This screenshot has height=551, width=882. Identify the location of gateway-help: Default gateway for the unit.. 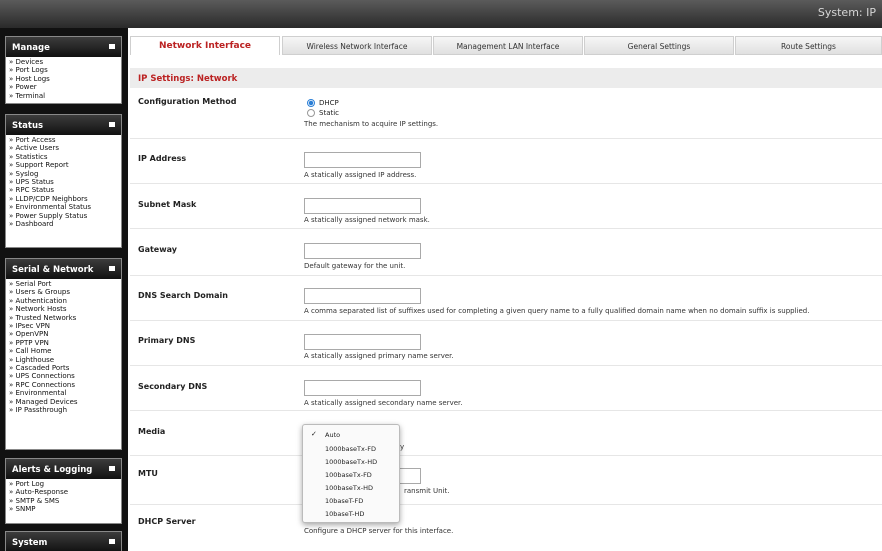
(355, 266).